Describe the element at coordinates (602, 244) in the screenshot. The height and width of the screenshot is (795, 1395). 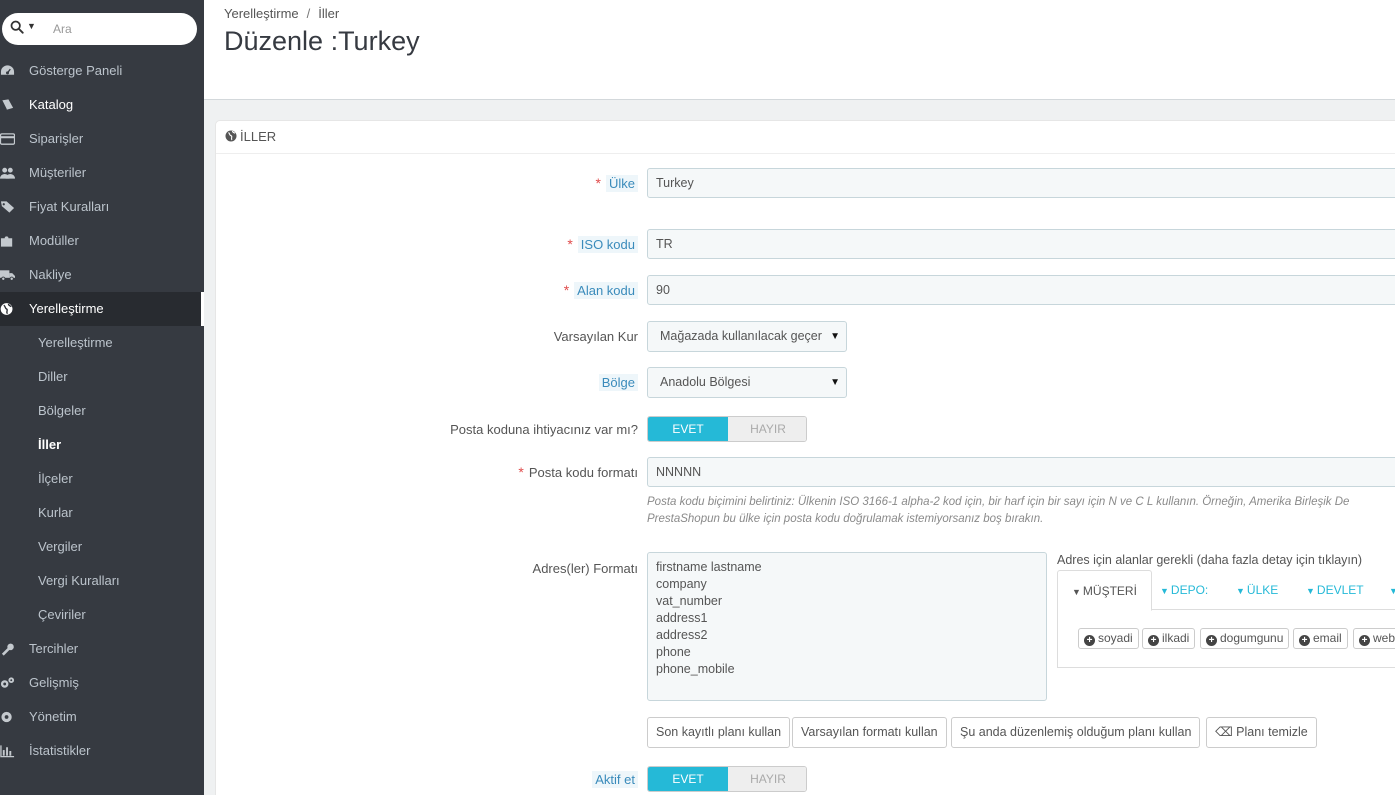
I see `iso-label: * ISO kodu` at that location.